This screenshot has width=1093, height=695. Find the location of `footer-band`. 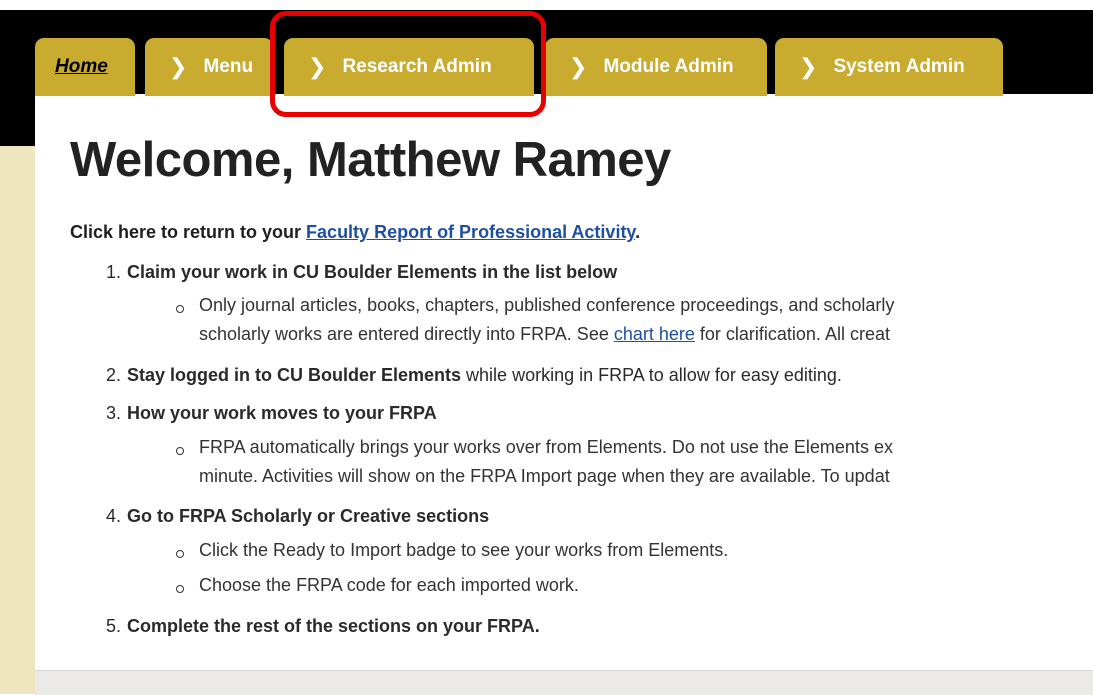

footer-band is located at coordinates (564, 682).